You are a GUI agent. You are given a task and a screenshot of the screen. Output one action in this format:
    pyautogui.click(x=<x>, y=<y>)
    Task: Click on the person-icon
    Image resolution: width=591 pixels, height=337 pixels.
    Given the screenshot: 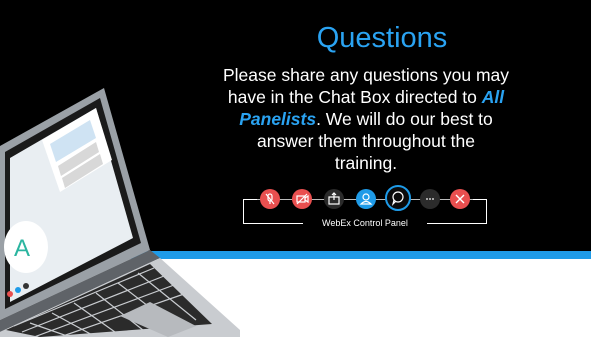 What is the action you would take?
    pyautogui.click(x=366, y=199)
    